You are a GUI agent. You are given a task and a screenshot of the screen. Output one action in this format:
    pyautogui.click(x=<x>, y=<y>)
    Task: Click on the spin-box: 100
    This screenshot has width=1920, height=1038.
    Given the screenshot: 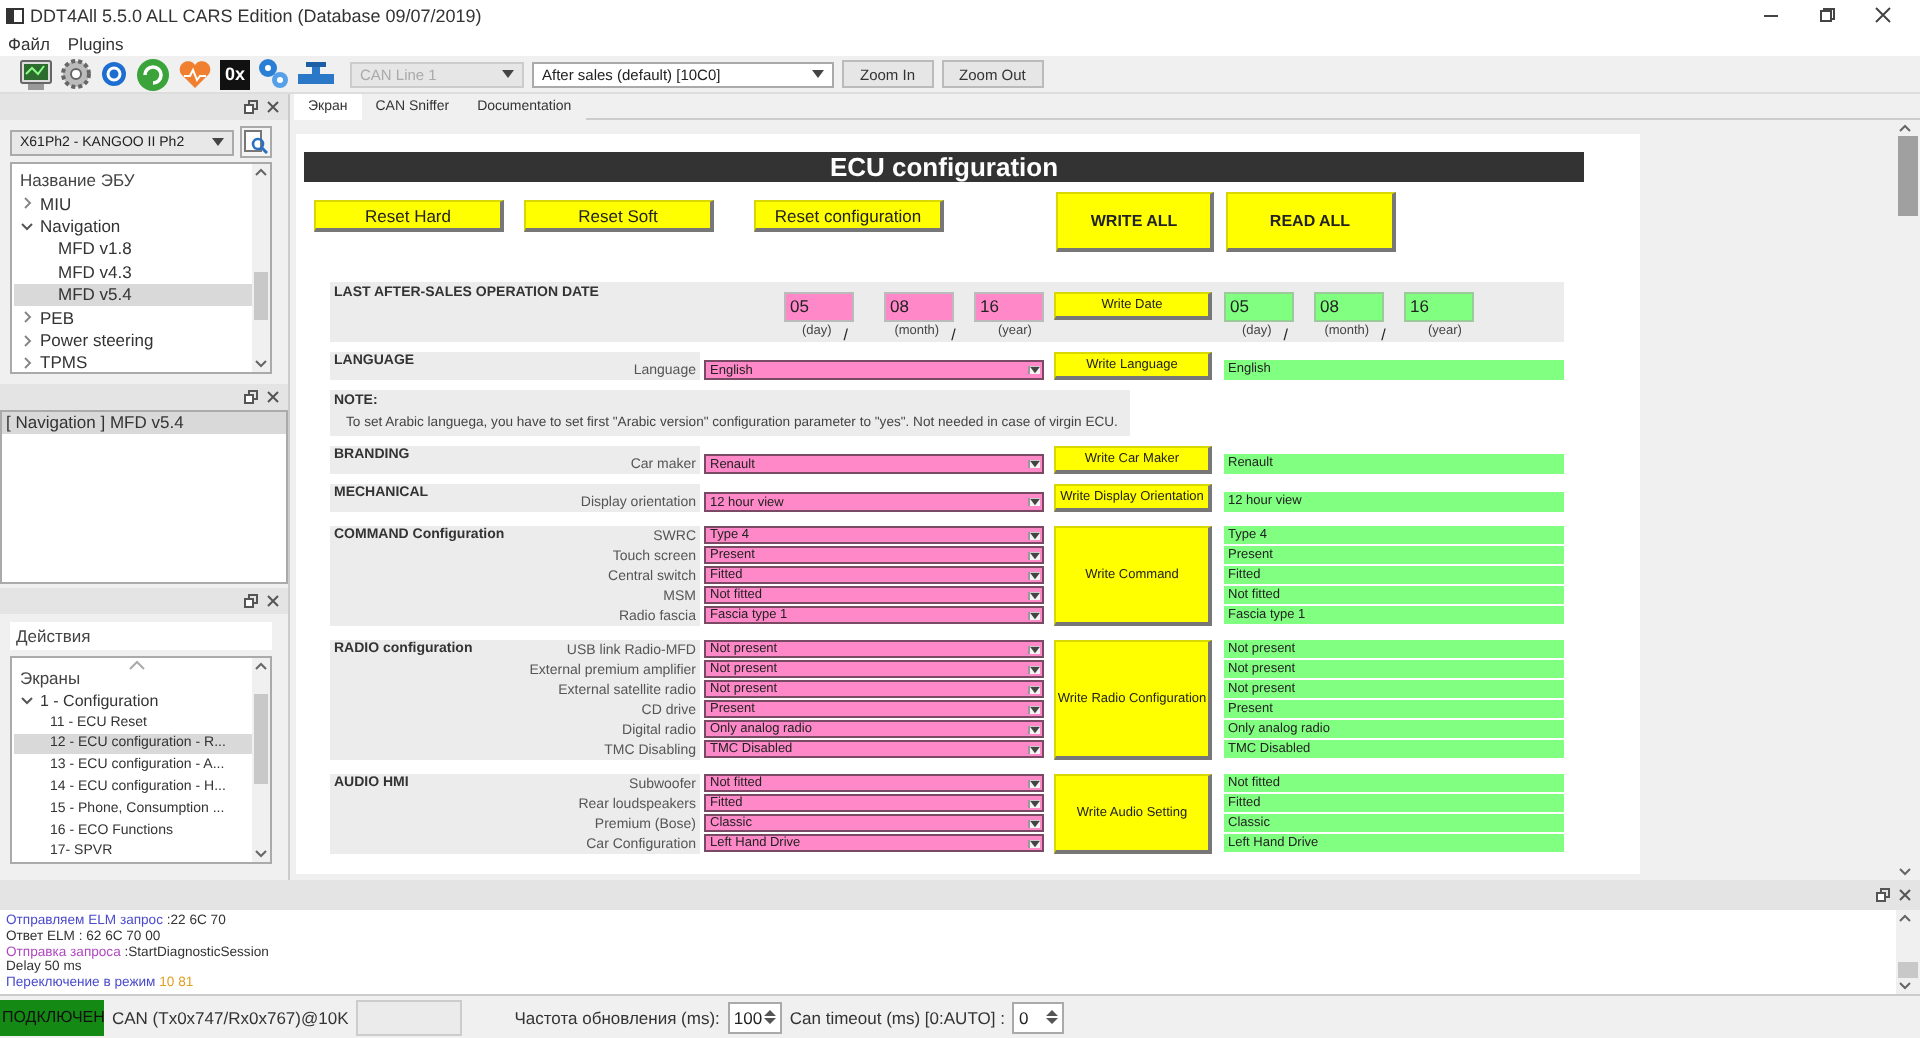 What is the action you would take?
    pyautogui.click(x=754, y=1017)
    